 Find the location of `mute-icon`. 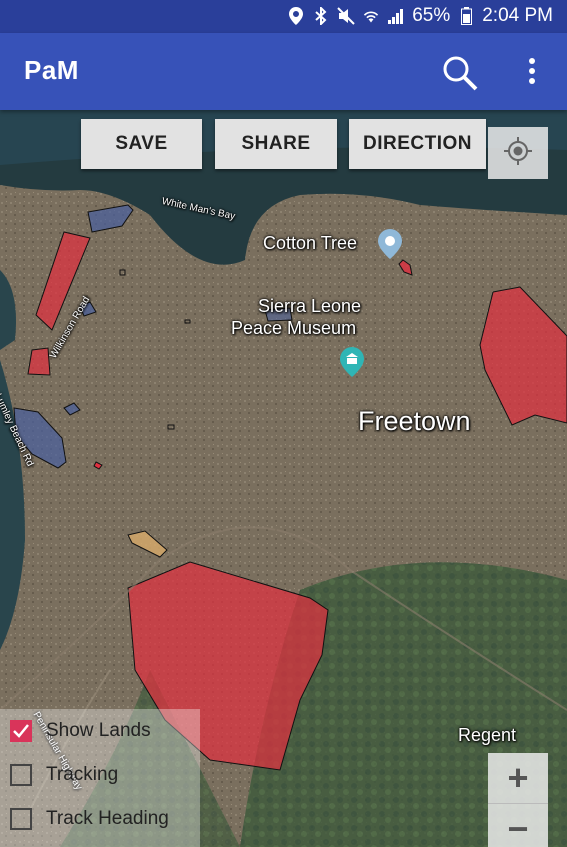

mute-icon is located at coordinates (346, 16).